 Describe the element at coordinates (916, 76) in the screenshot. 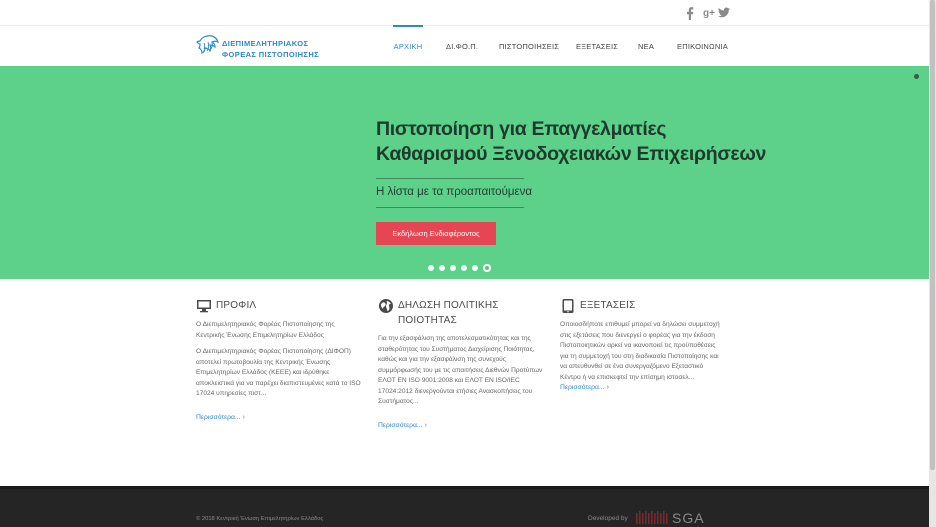

I see `slider-corner-dot` at that location.